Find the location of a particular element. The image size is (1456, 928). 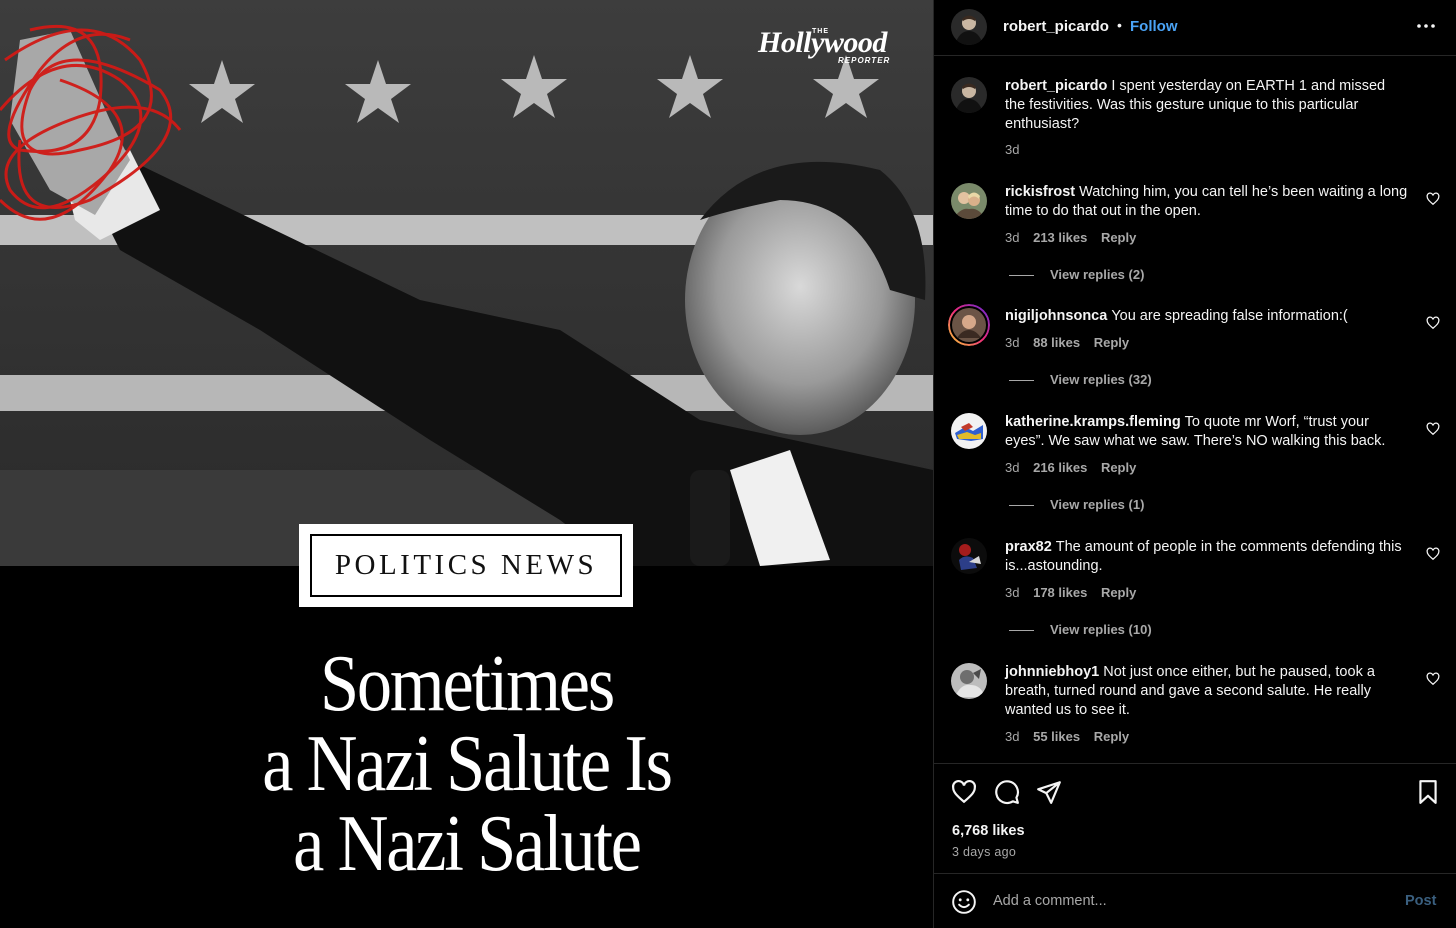

view-replies-button: View replies (32) is located at coordinates (1080, 379).